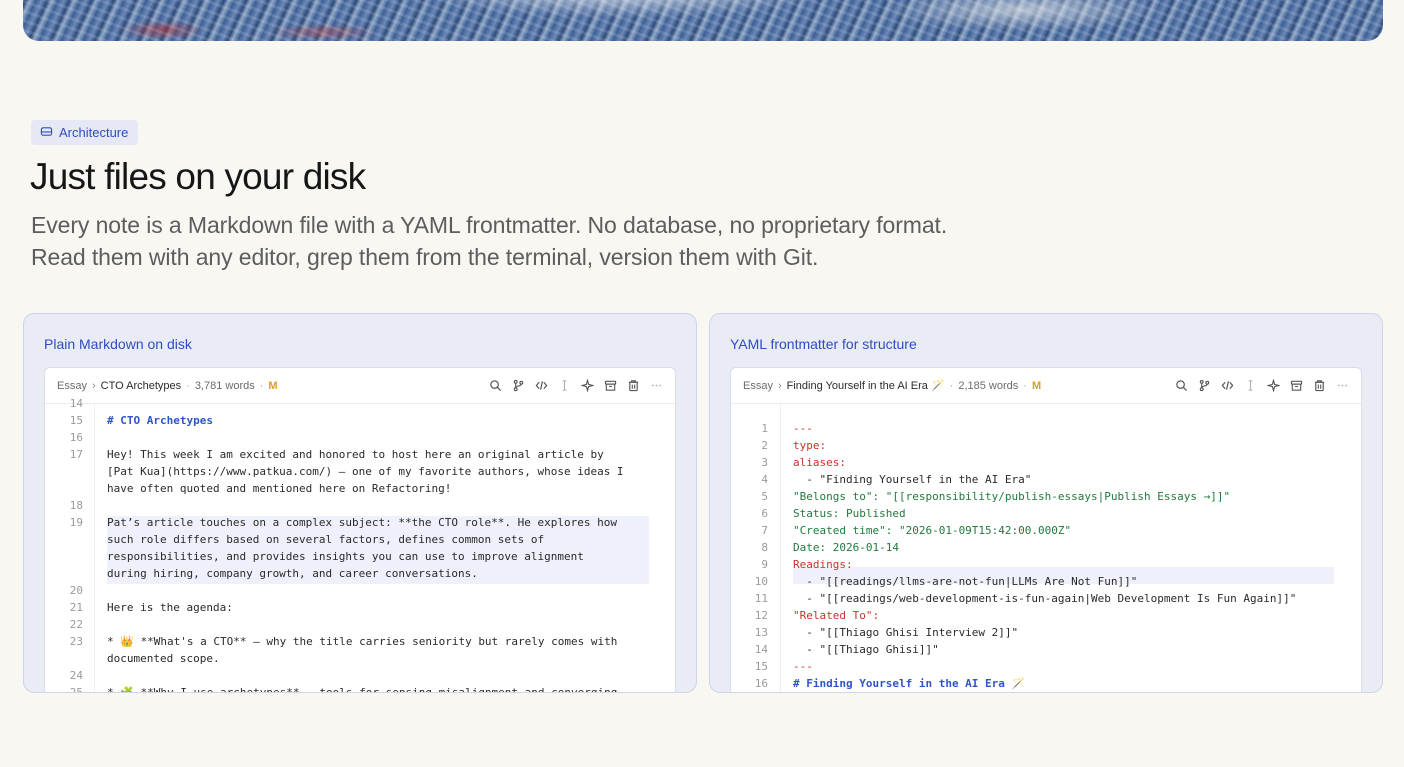 The width and height of the screenshot is (1404, 767). I want to click on code-line: 18, so click(76, 505).